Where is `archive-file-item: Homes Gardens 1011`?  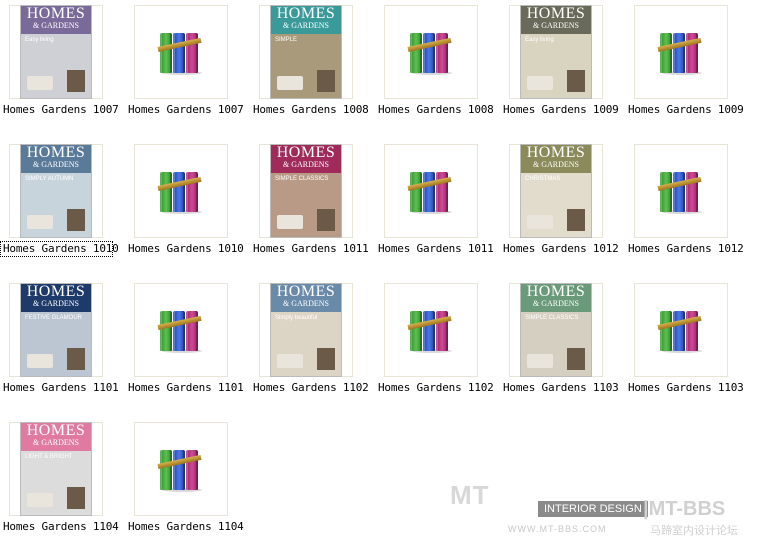
archive-file-item: Homes Gardens 1011 is located at coordinates (437, 208).